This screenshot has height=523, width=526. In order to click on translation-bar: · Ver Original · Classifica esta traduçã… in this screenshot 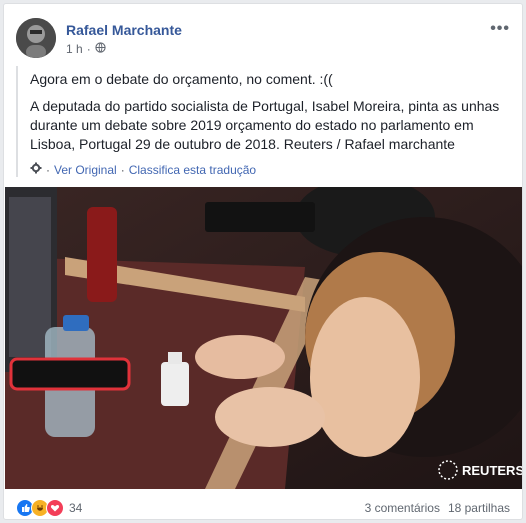, I will do `click(270, 169)`.